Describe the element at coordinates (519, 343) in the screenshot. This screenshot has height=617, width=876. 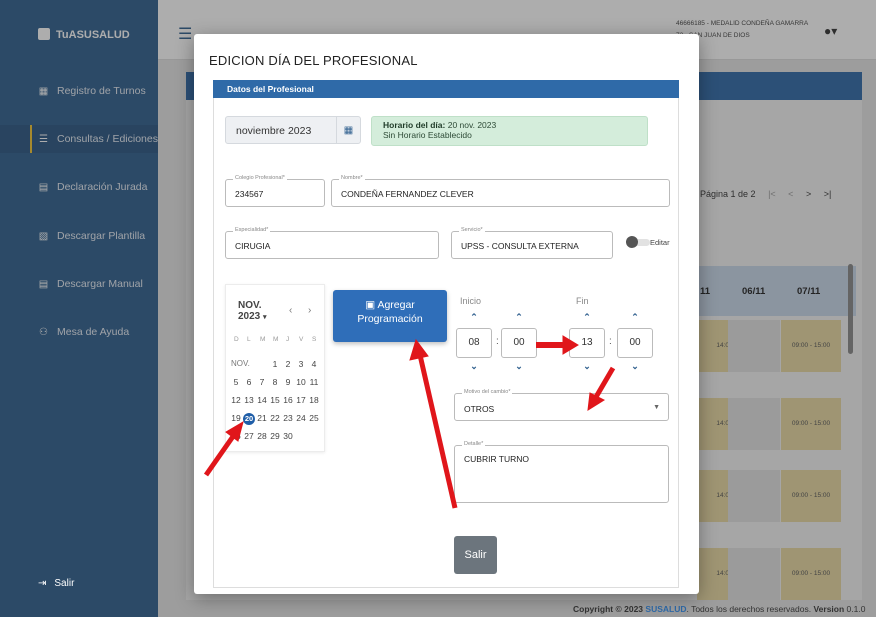
I see `inicio-minute-input: 00` at that location.